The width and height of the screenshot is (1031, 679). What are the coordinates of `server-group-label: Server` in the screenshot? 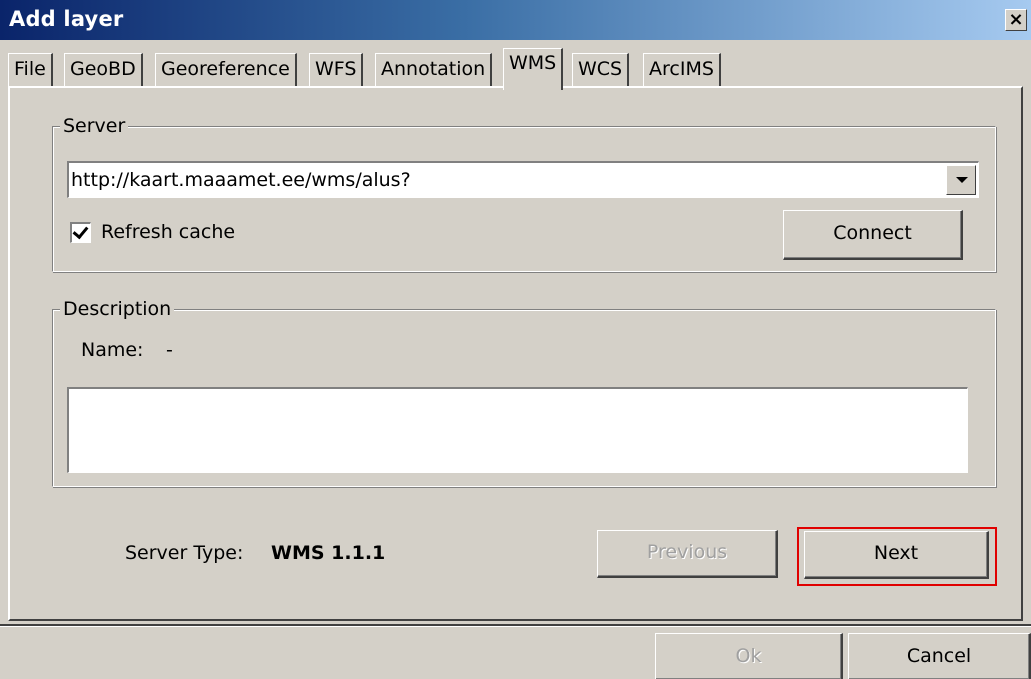 It's located at (94, 126).